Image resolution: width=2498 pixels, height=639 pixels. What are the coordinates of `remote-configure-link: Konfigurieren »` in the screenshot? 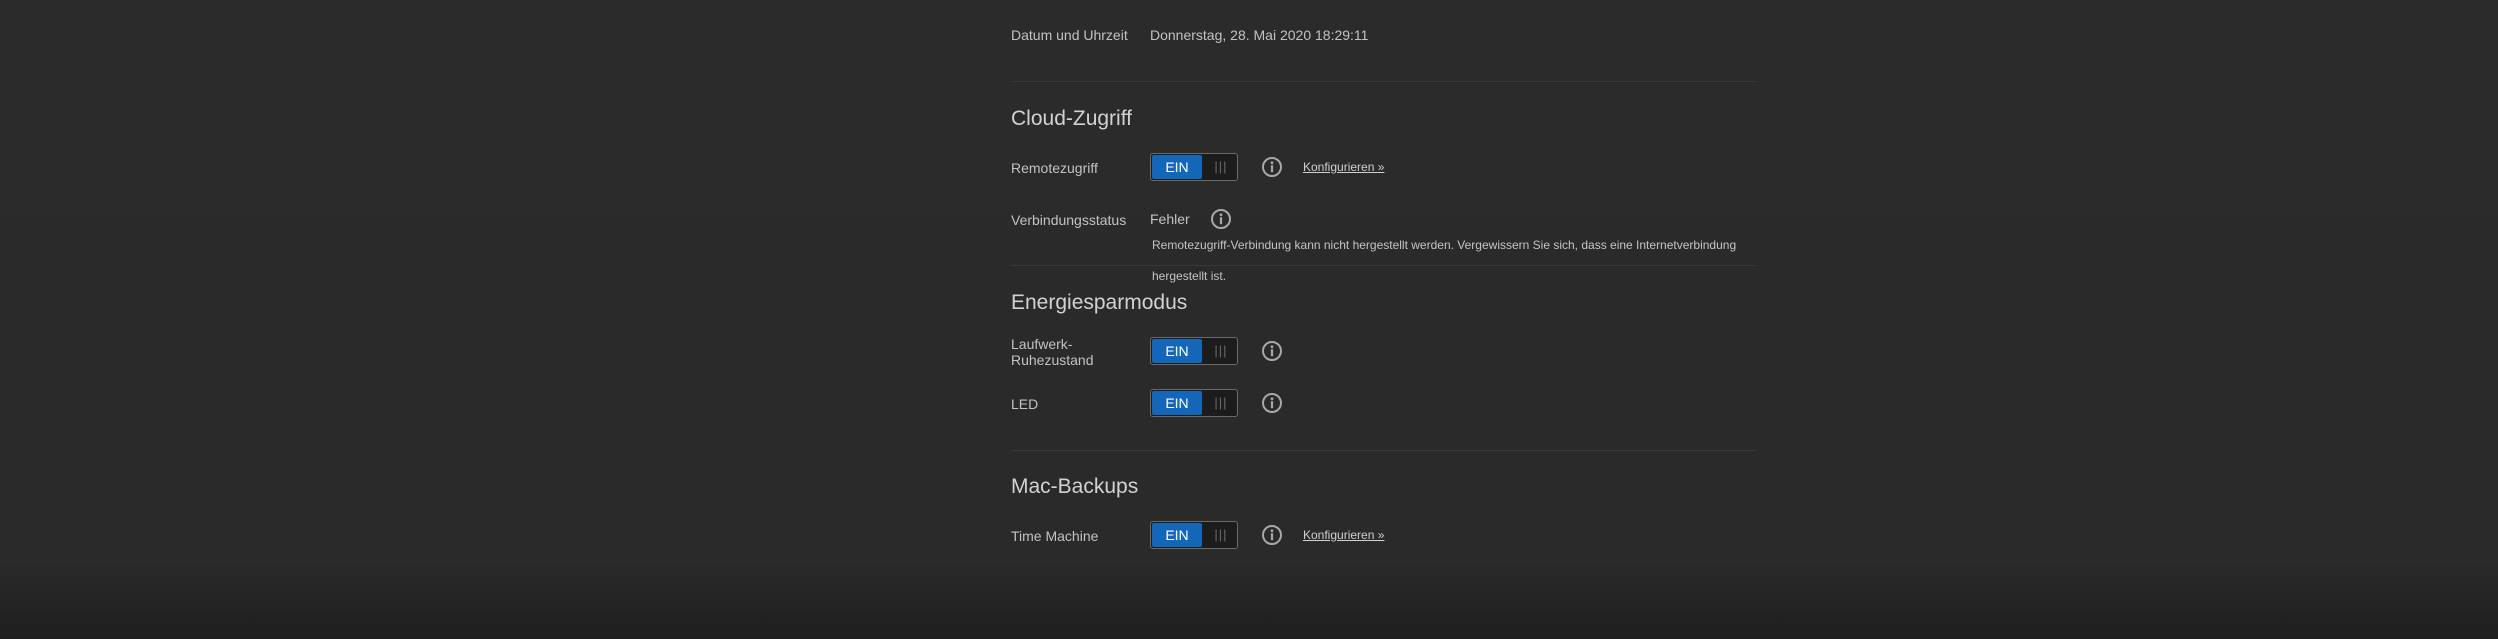 It's located at (1343, 167).